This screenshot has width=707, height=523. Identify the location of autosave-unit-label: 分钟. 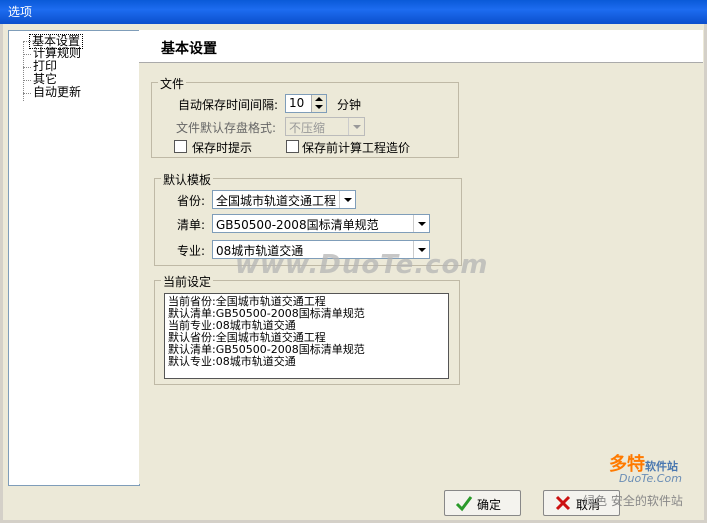
(349, 105).